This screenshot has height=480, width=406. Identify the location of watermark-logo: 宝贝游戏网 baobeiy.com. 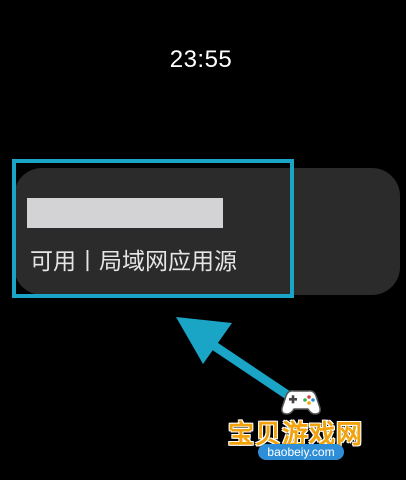
(301, 426).